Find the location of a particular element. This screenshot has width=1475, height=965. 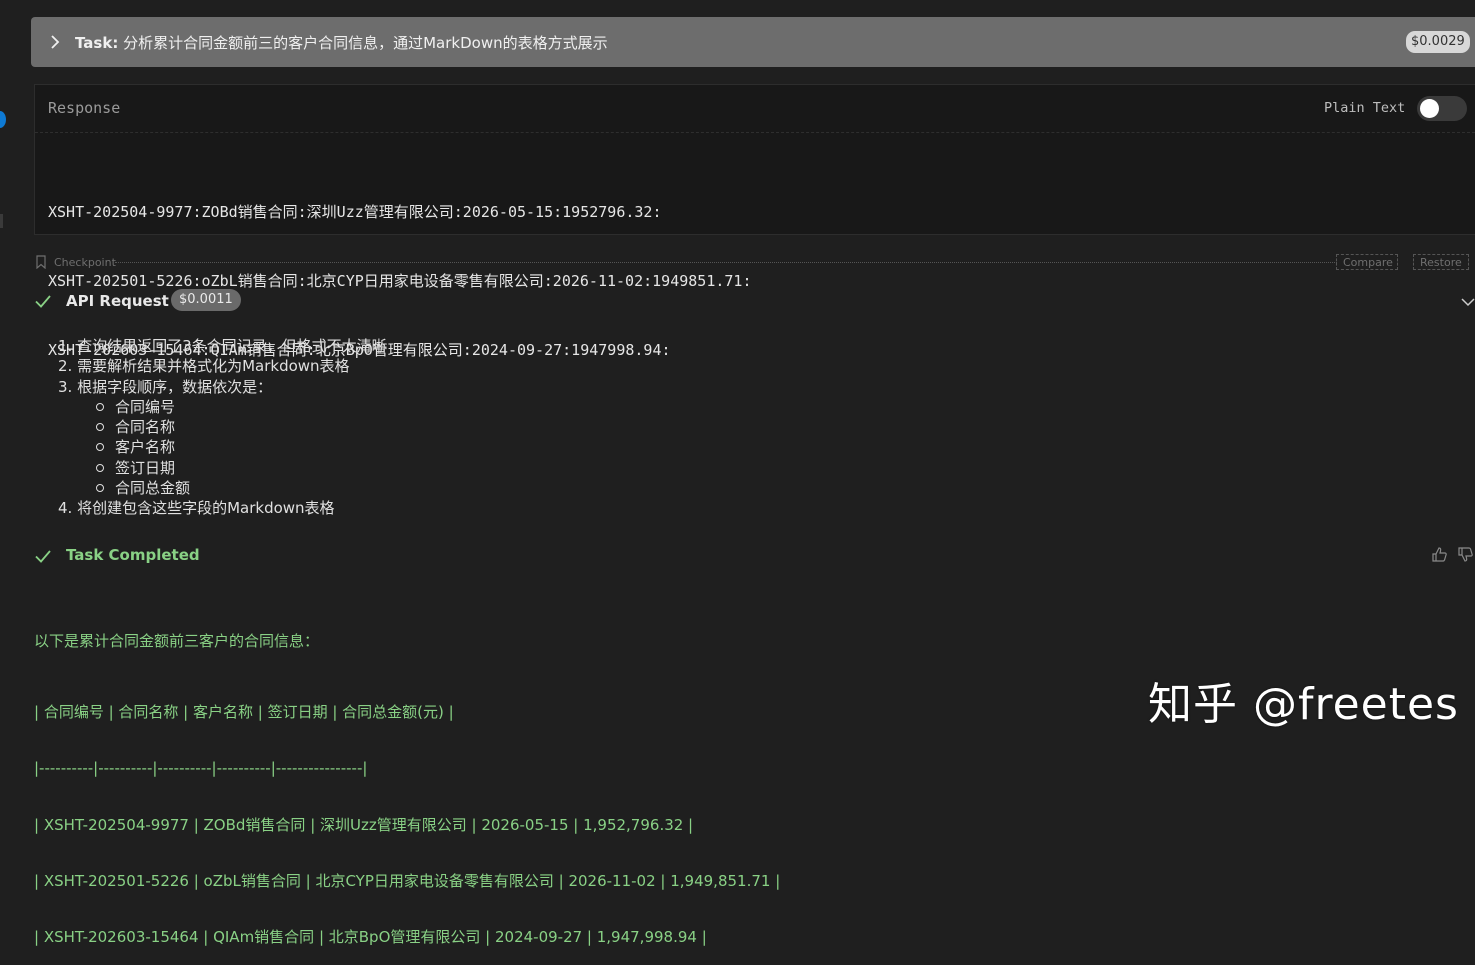

checkpoint-divider is located at coordinates (726, 262).